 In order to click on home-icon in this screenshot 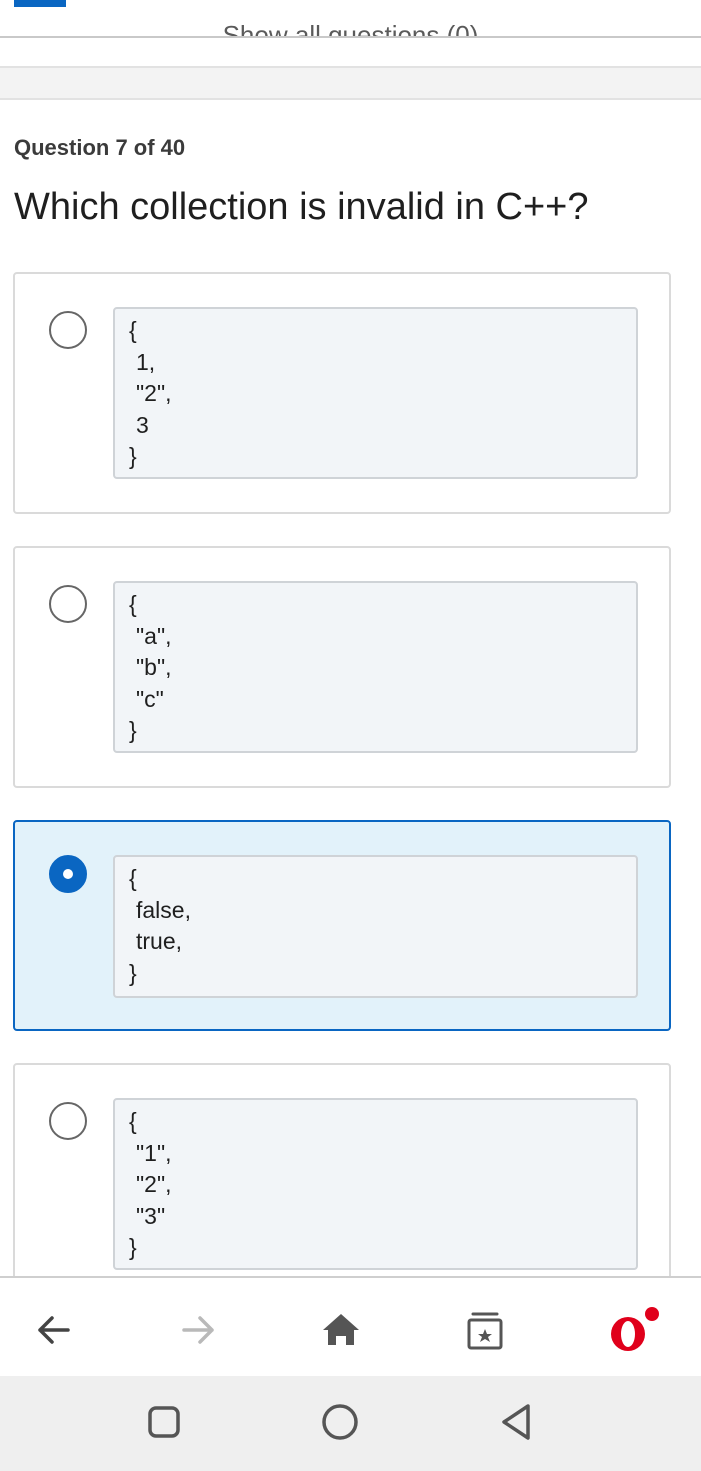, I will do `click(341, 1330)`.